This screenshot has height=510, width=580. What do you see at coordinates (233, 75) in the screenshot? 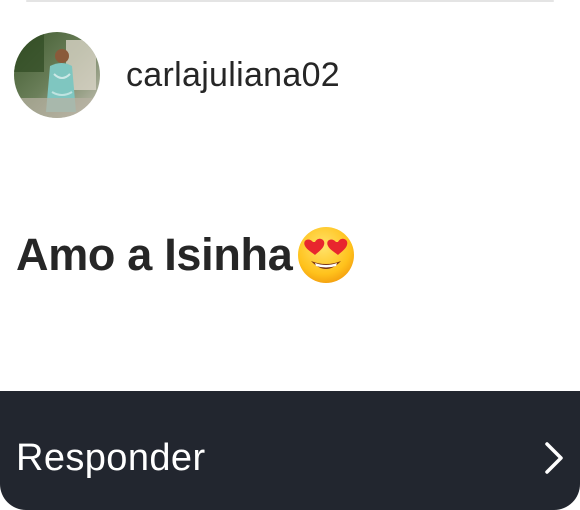
I see `username: carlajuliana02` at bounding box center [233, 75].